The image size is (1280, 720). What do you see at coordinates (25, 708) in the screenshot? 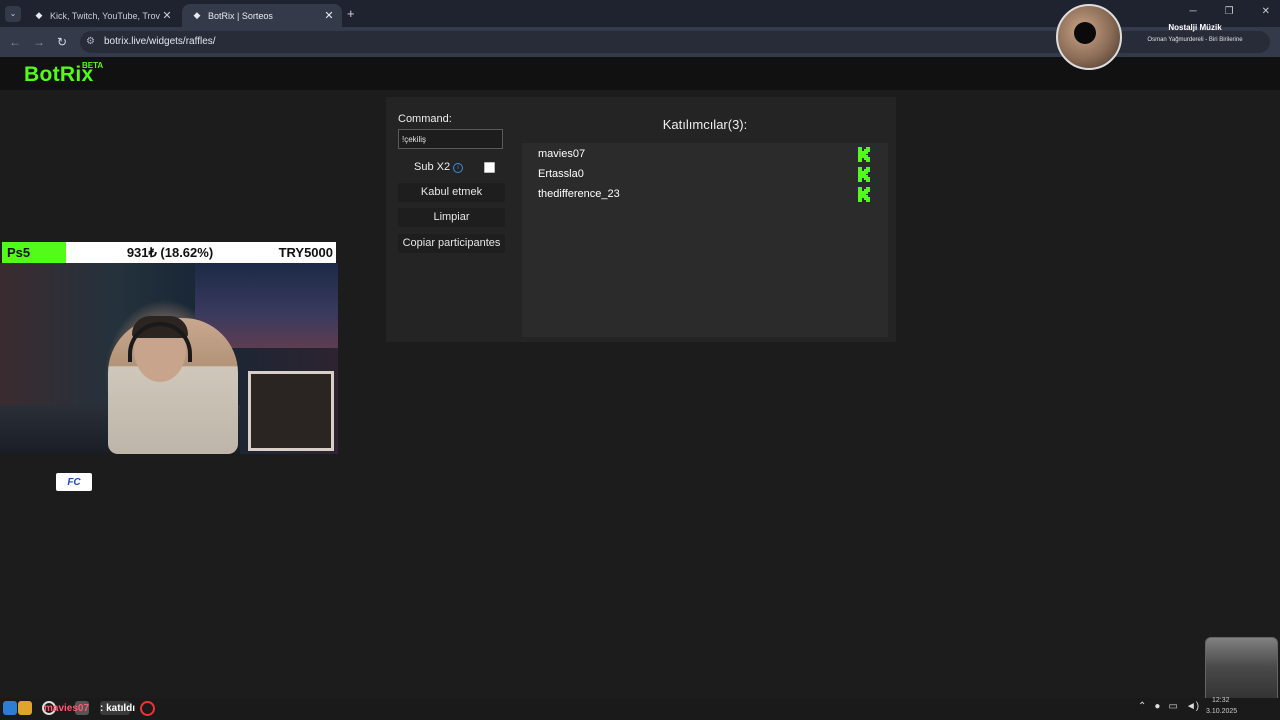
I see `folder-icon` at bounding box center [25, 708].